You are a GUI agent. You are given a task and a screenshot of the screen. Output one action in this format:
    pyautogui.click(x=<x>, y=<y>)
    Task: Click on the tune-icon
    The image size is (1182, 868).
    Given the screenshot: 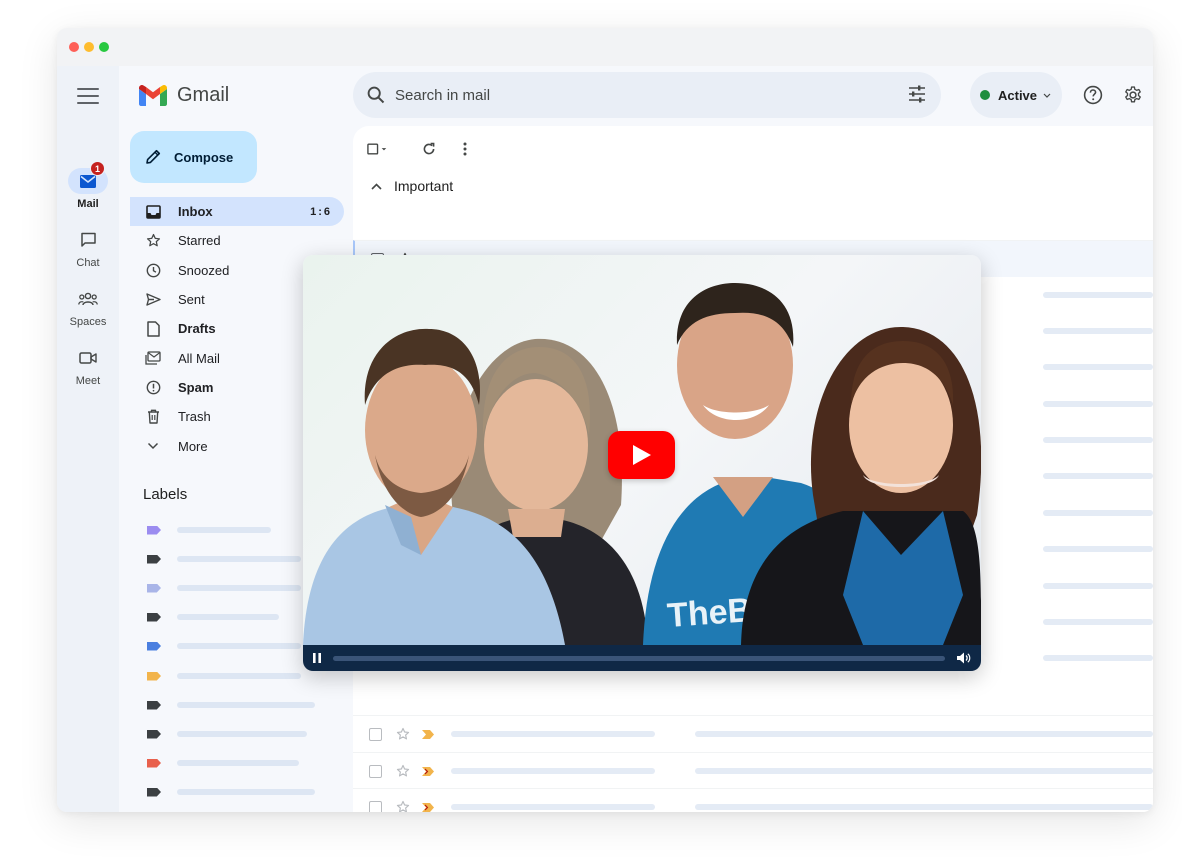 What is the action you would take?
    pyautogui.click(x=917, y=94)
    